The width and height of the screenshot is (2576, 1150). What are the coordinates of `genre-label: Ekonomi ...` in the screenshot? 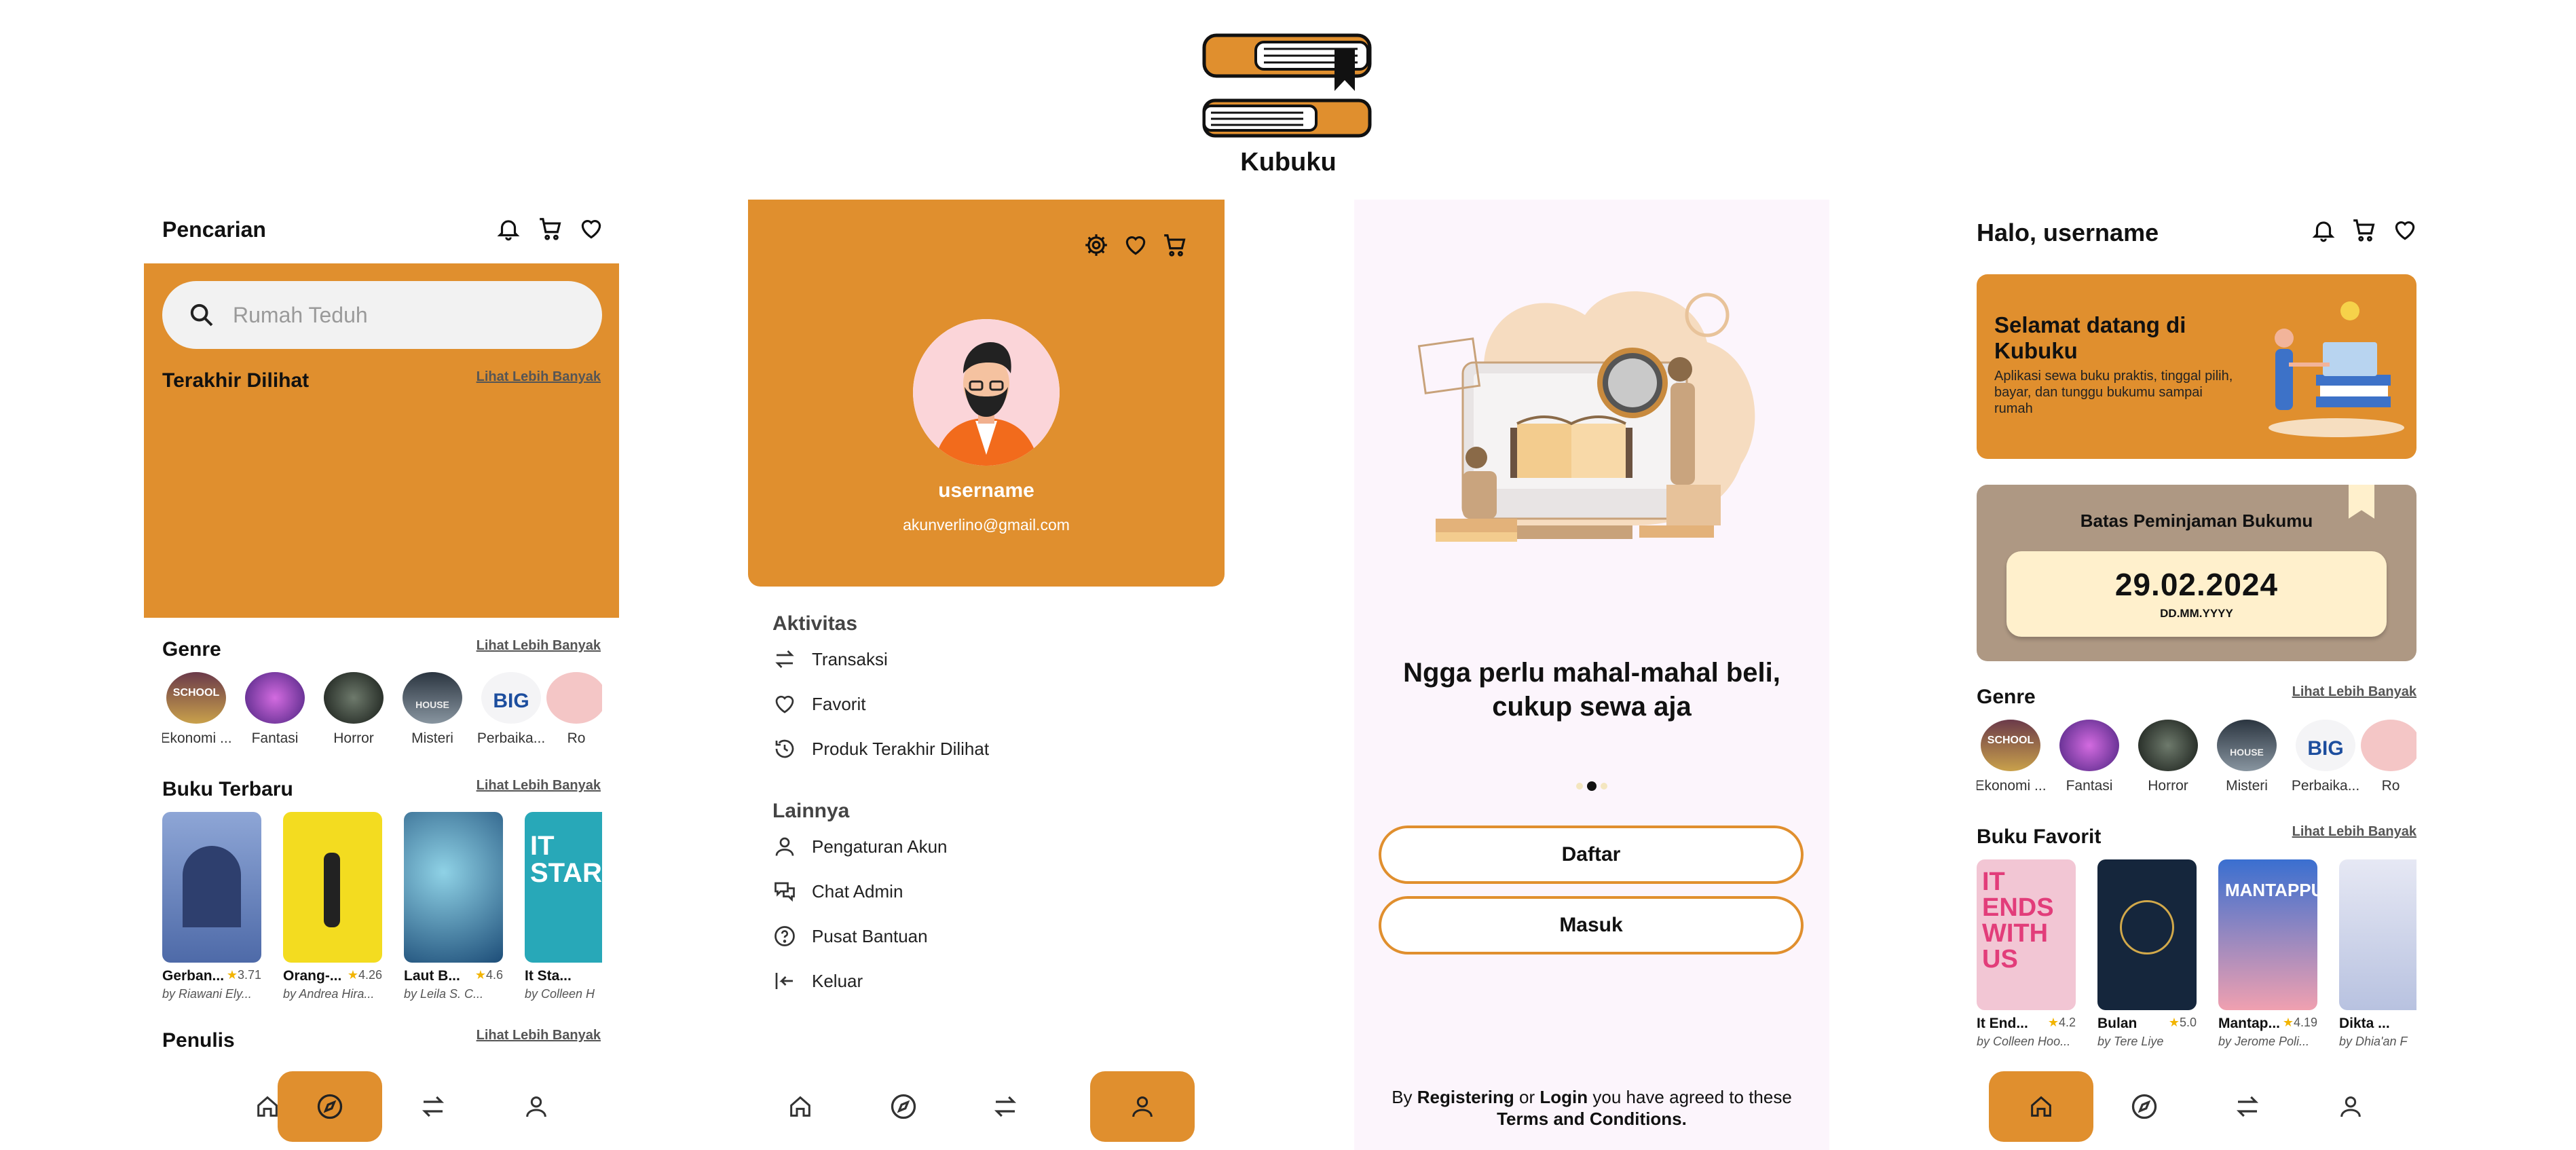 It's located at (2012, 786).